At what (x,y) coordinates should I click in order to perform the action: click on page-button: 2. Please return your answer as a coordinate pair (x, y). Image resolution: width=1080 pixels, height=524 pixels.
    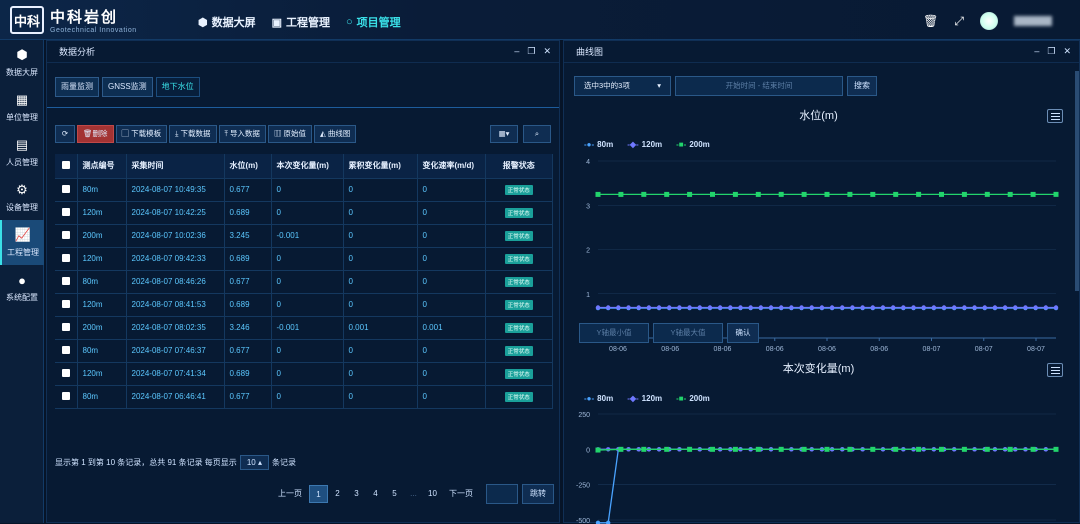
    Looking at the image, I should click on (337, 494).